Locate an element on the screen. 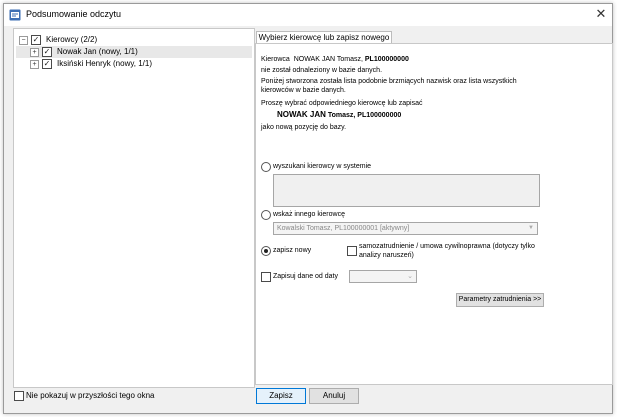 The width and height of the screenshot is (617, 417). tree-root-row: − ✓ Kierowcy (2/2) is located at coordinates (134, 40).